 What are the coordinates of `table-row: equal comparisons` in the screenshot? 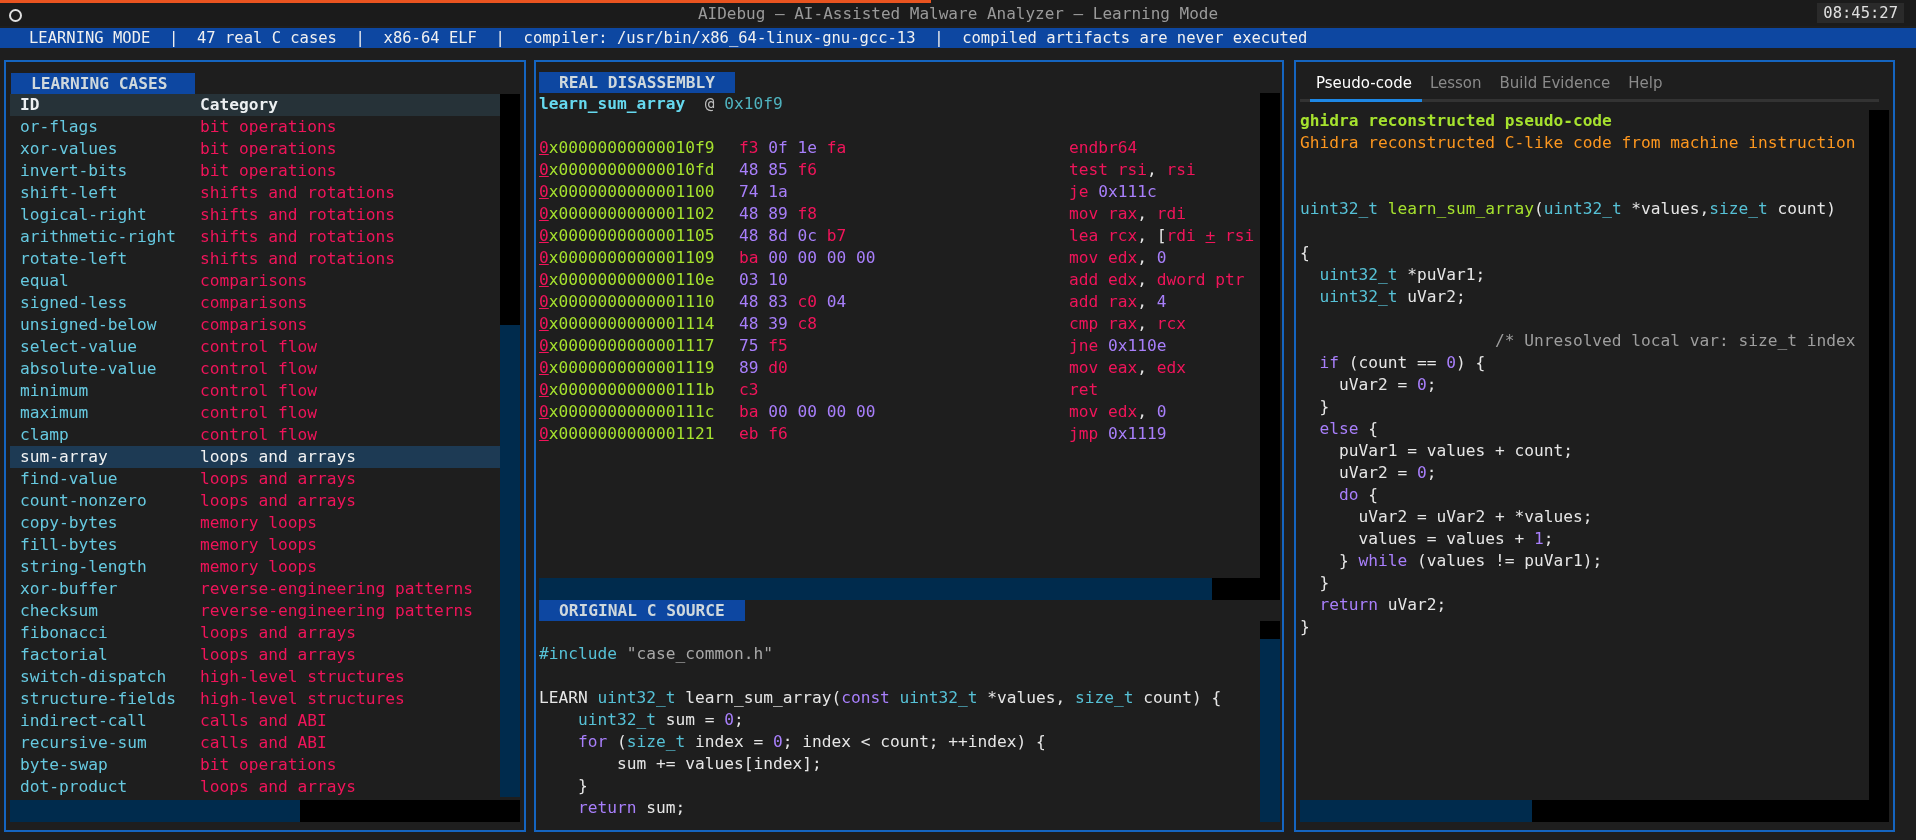 It's located at (255, 281).